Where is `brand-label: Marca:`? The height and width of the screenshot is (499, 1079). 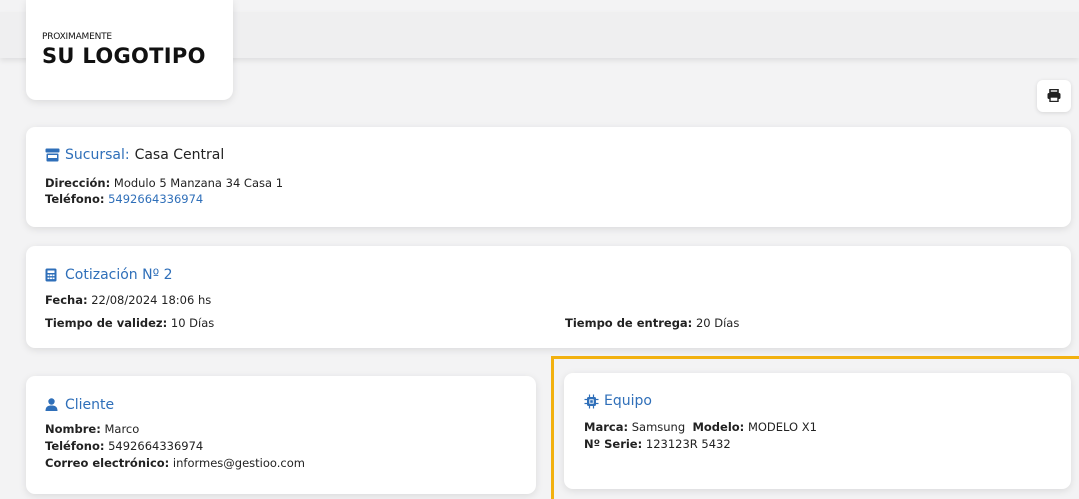 brand-label: Marca: is located at coordinates (606, 427).